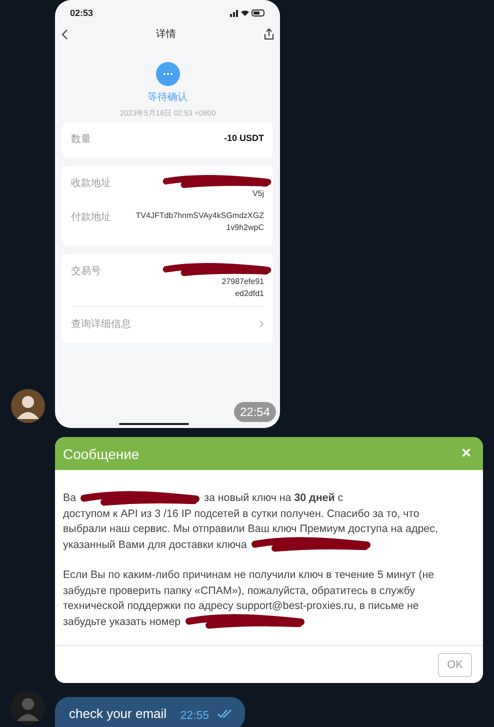 Image resolution: width=494 pixels, height=727 pixels. I want to click on field-value: 27987efe91, so click(243, 282).